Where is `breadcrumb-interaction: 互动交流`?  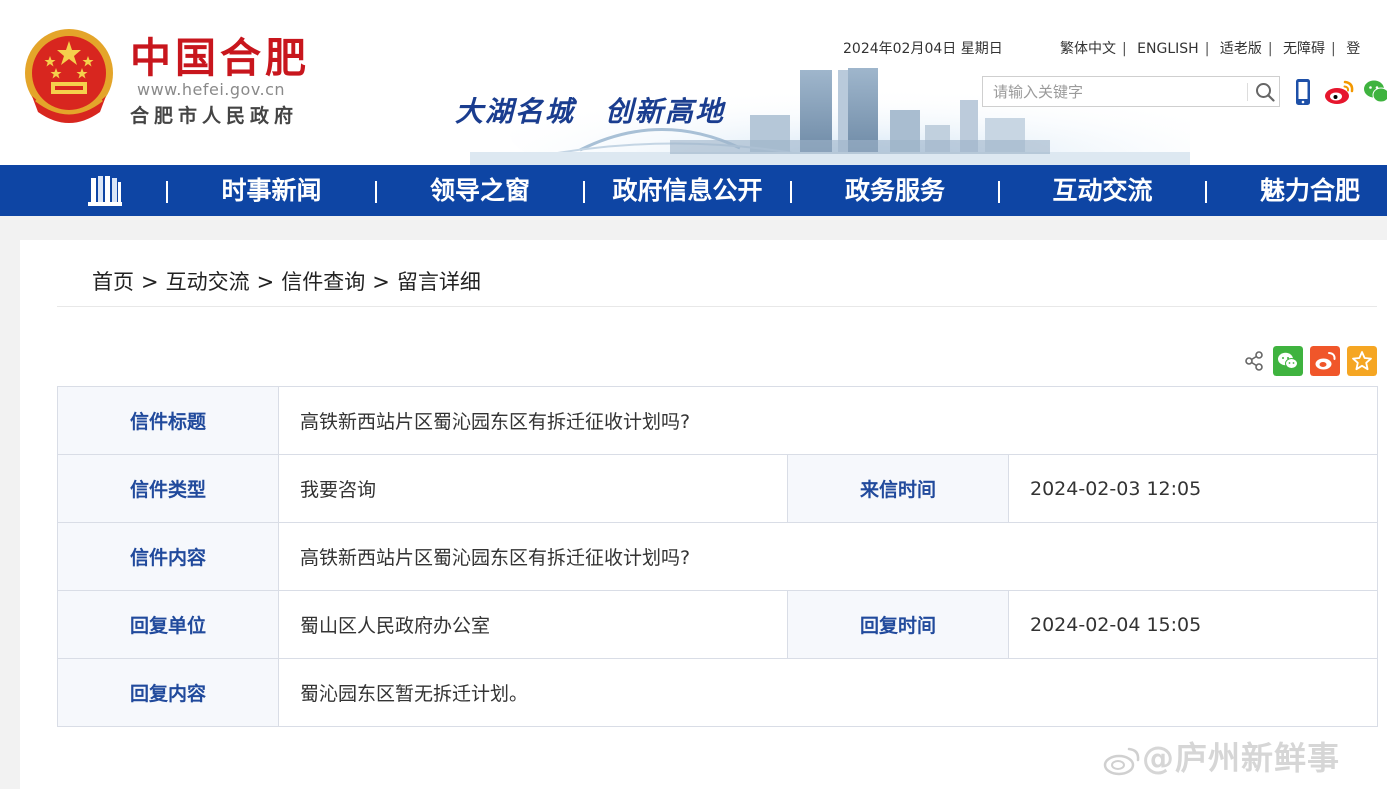
breadcrumb-interaction: 互动交流 is located at coordinates (208, 282).